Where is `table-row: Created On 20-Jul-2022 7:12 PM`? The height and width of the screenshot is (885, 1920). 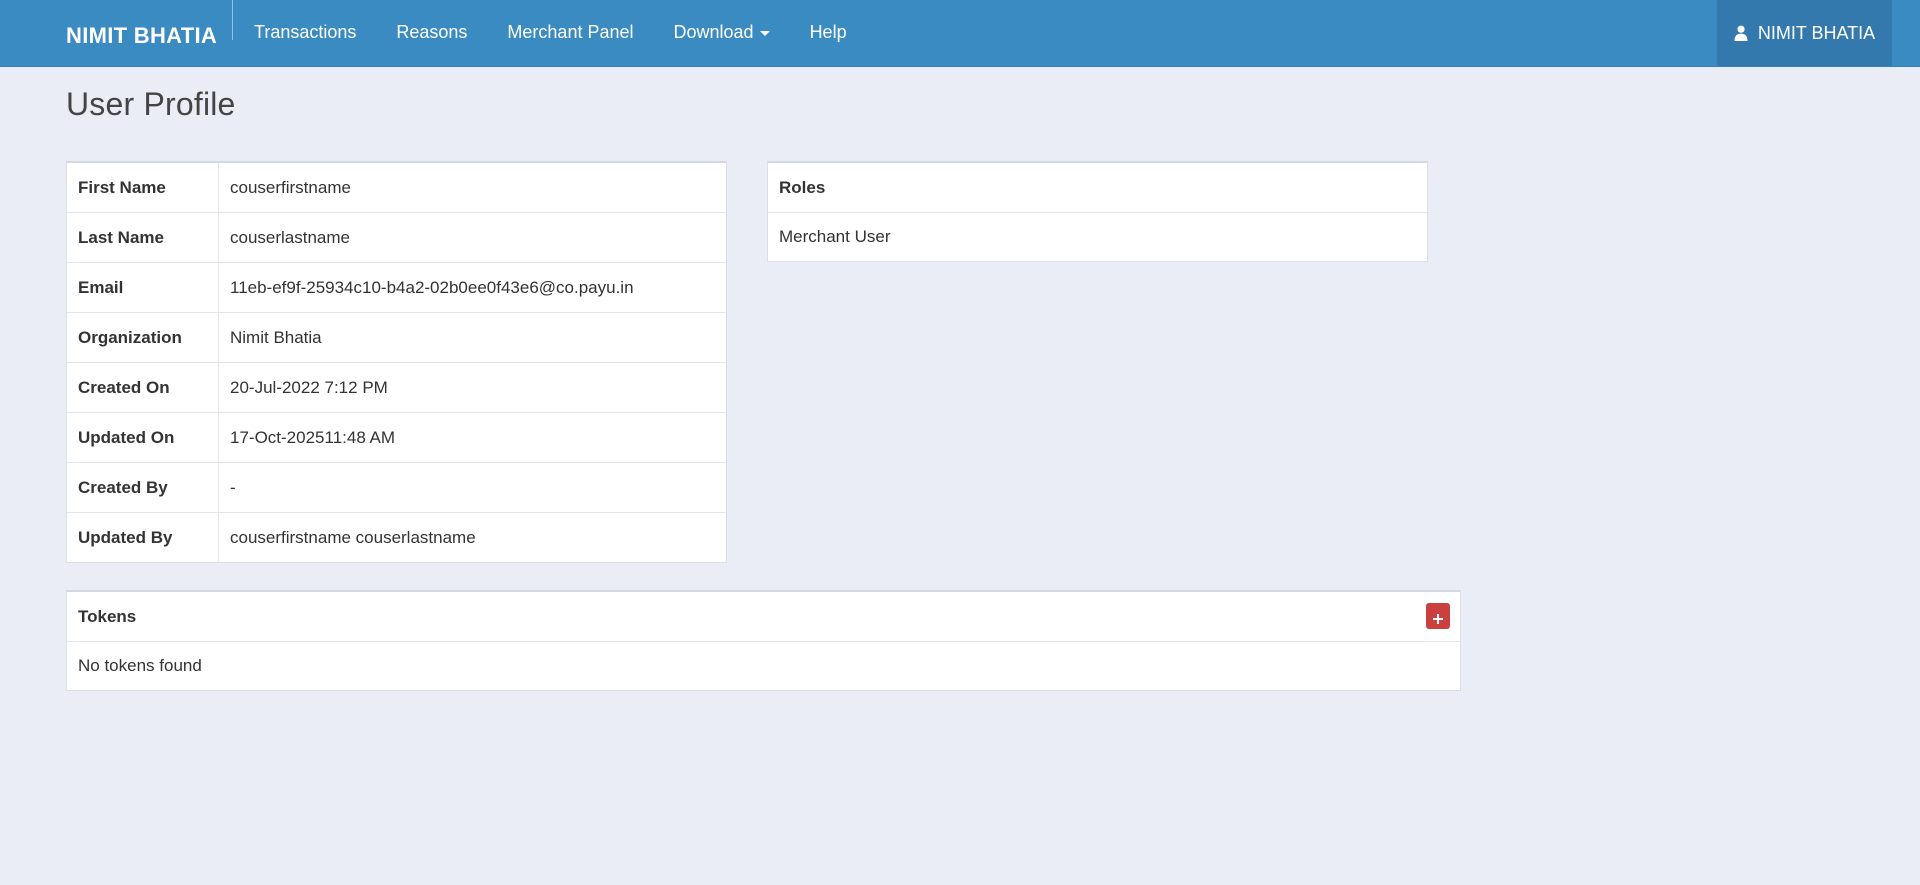 table-row: Created On 20-Jul-2022 7:12 PM is located at coordinates (396, 387).